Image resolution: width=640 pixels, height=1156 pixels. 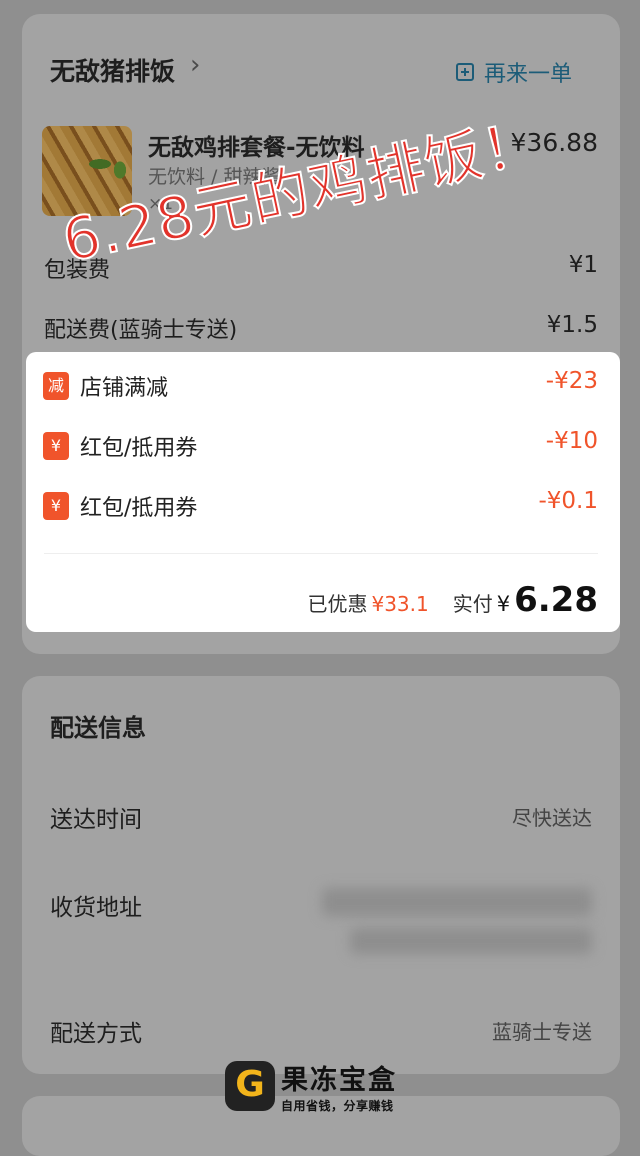 What do you see at coordinates (465, 72) in the screenshot?
I see `plus-square-icon` at bounding box center [465, 72].